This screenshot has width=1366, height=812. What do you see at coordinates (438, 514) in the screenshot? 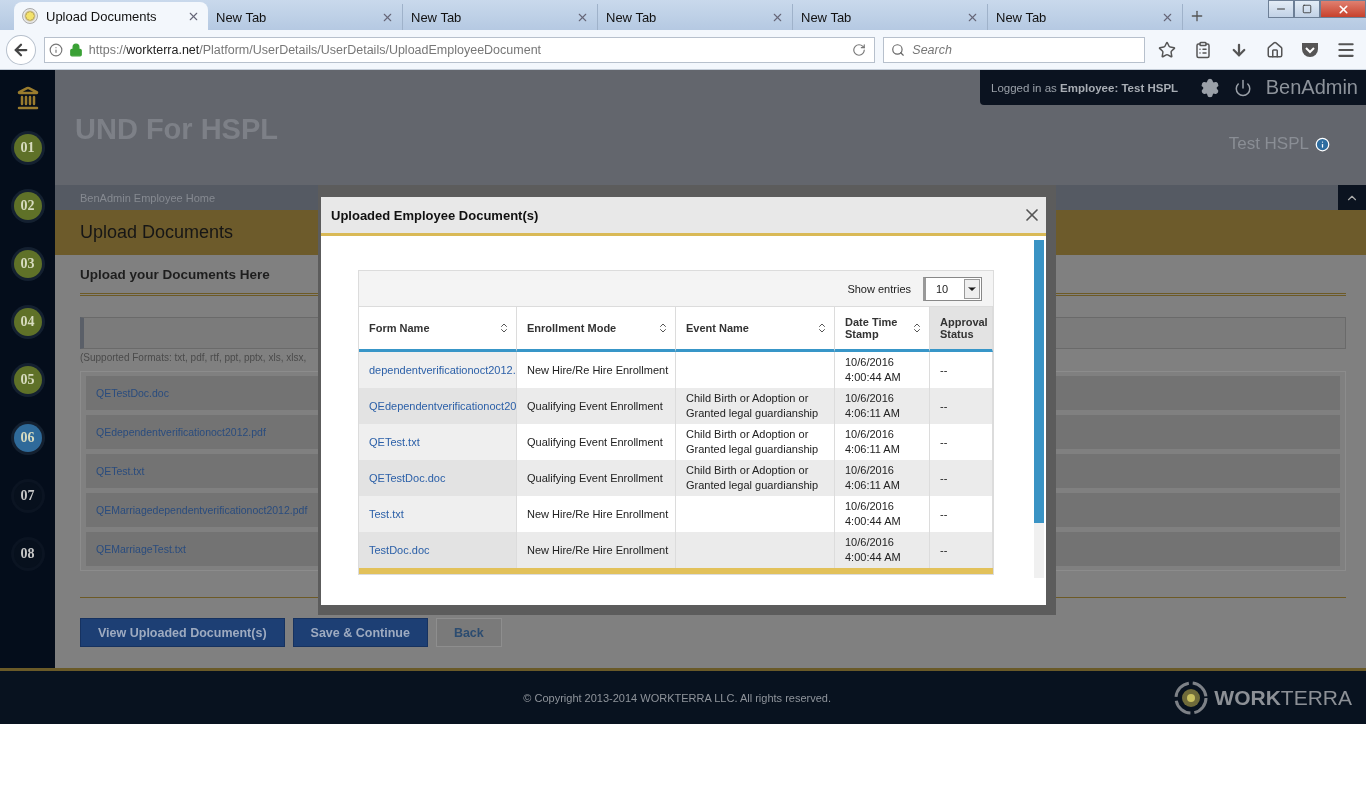
I see `form-link: Test.txt` at bounding box center [438, 514].